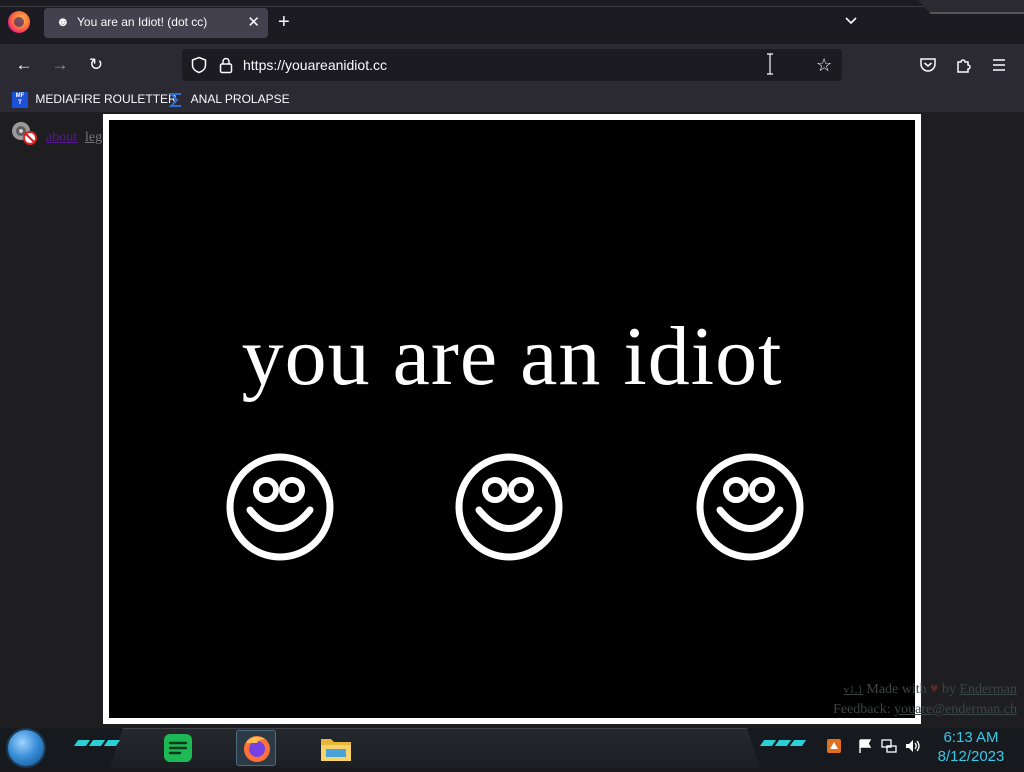 This screenshot has height=772, width=1024. What do you see at coordinates (889, 746) in the screenshot?
I see `network-icon` at bounding box center [889, 746].